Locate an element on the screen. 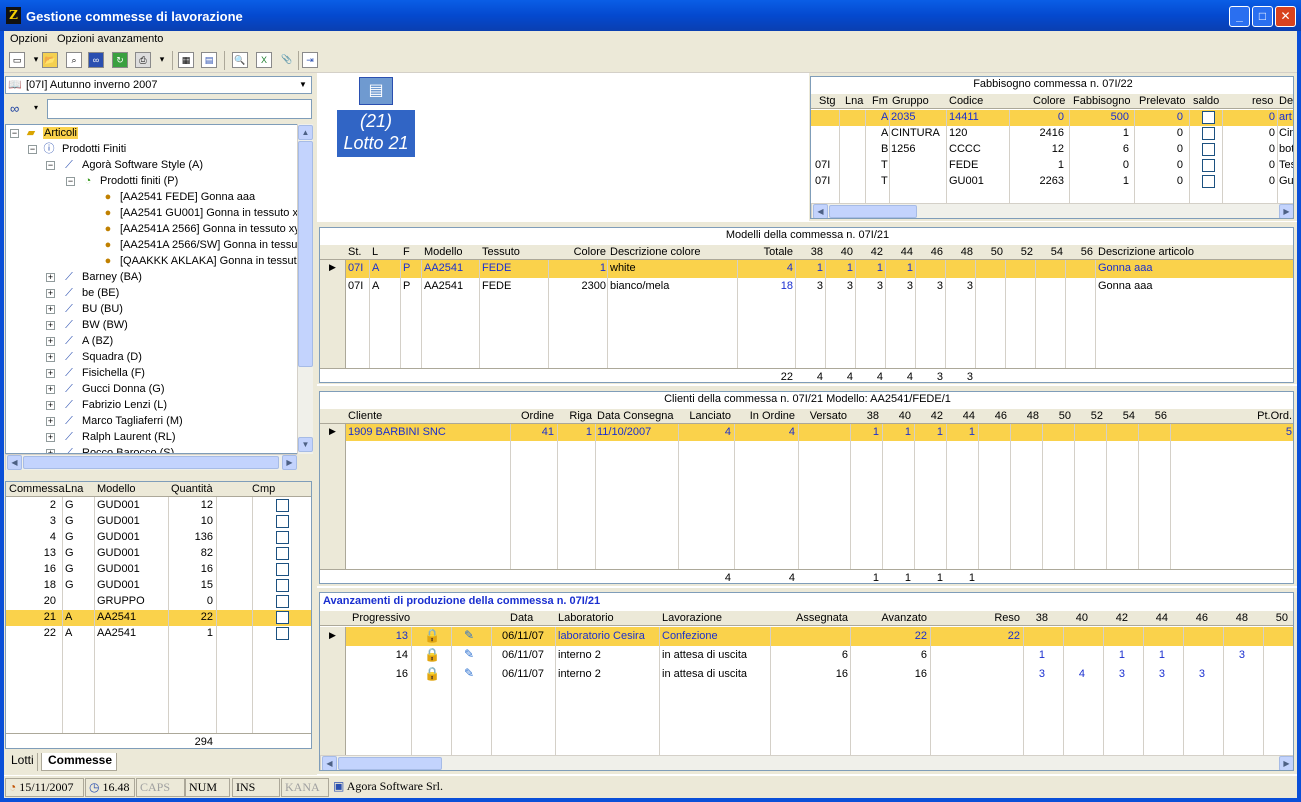  col-quantita: Quantità is located at coordinates (192, 489).